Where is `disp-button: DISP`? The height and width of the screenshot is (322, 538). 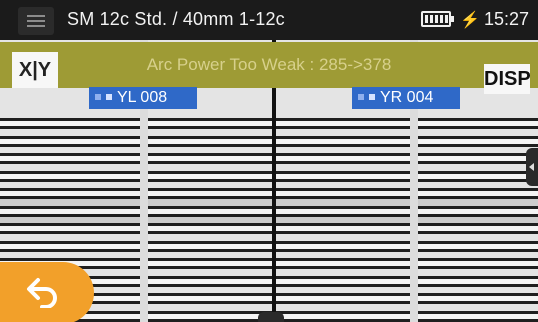 disp-button: DISP is located at coordinates (507, 79).